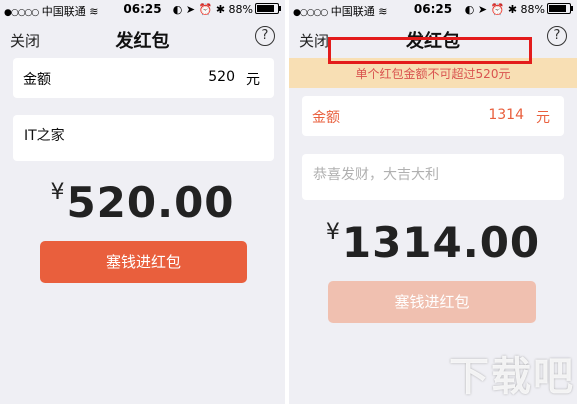 The width and height of the screenshot is (577, 404). What do you see at coordinates (143, 78) in the screenshot?
I see `amount-field: 金额 520 元` at bounding box center [143, 78].